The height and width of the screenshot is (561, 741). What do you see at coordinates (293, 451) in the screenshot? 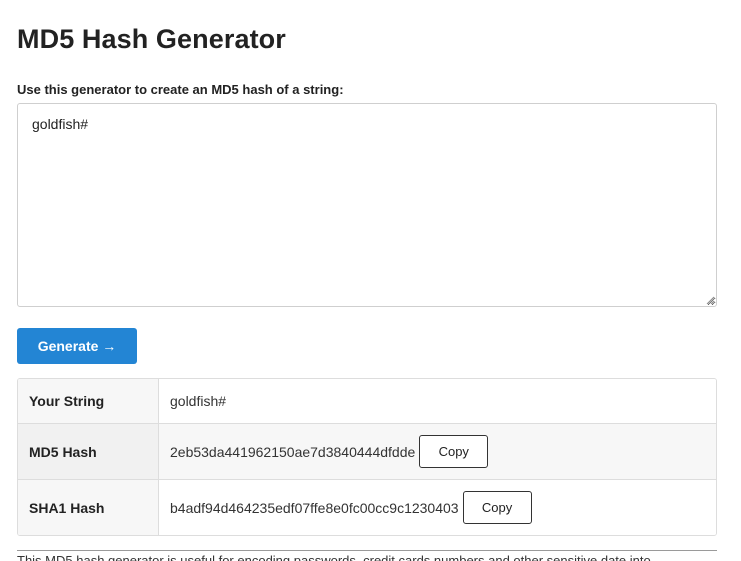
I see `row-value-text: 2eb53da441962150ae7d3840444dfdde` at bounding box center [293, 451].